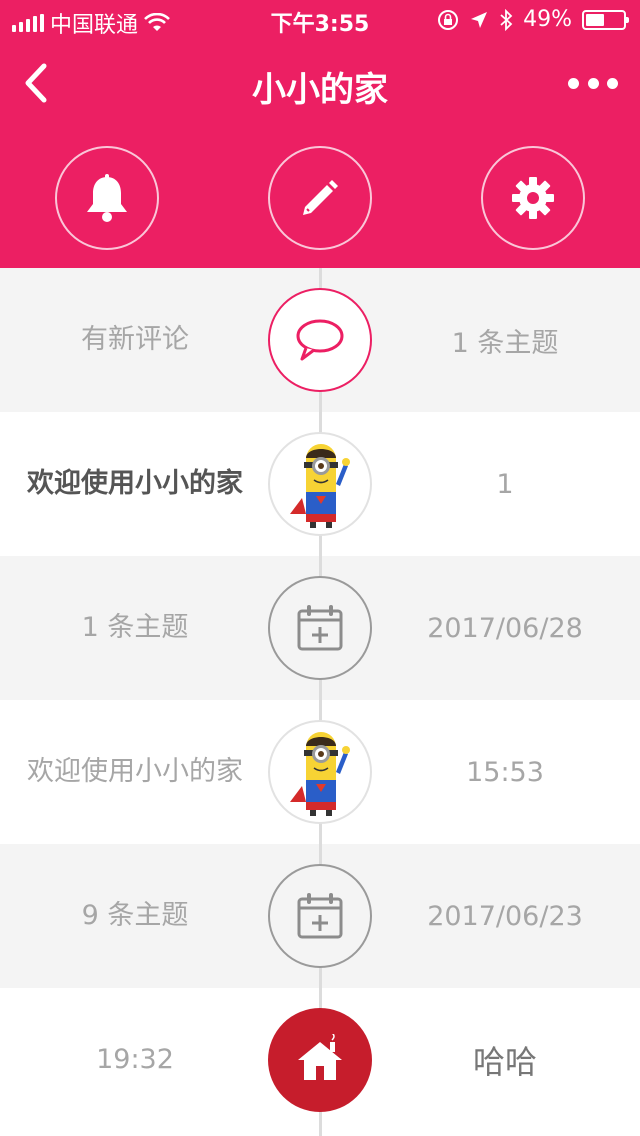  I want to click on gear-icon, so click(533, 198).